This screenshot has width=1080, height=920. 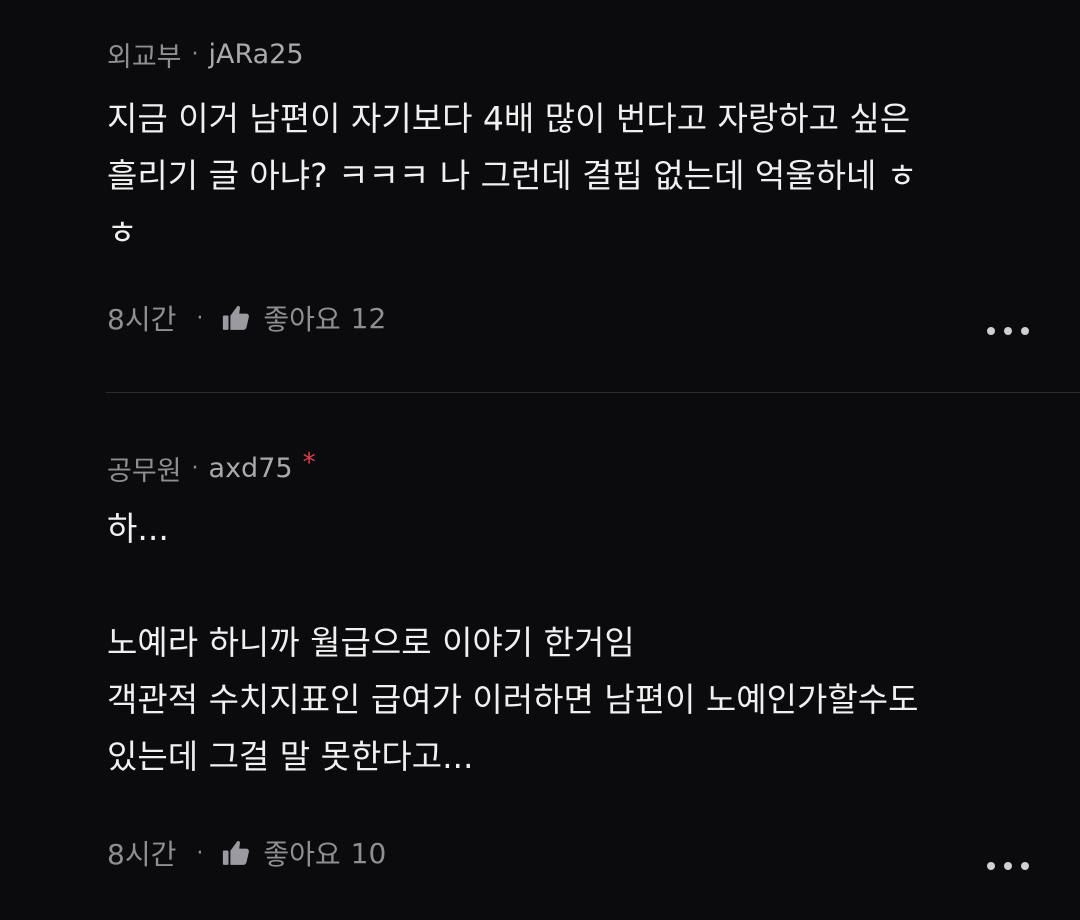 I want to click on like-button: 좋아요 10, so click(x=303, y=853).